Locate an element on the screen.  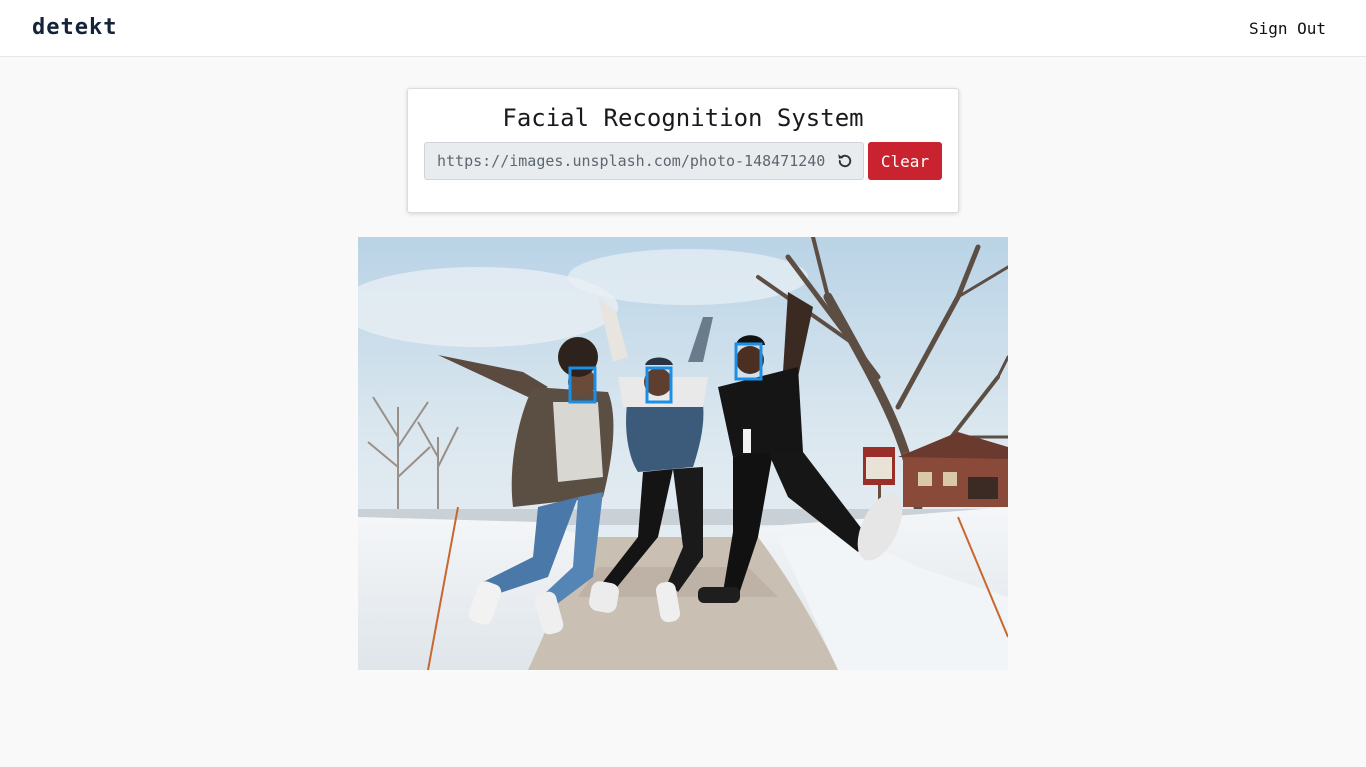
brand-logo: detekt is located at coordinates (74, 27).